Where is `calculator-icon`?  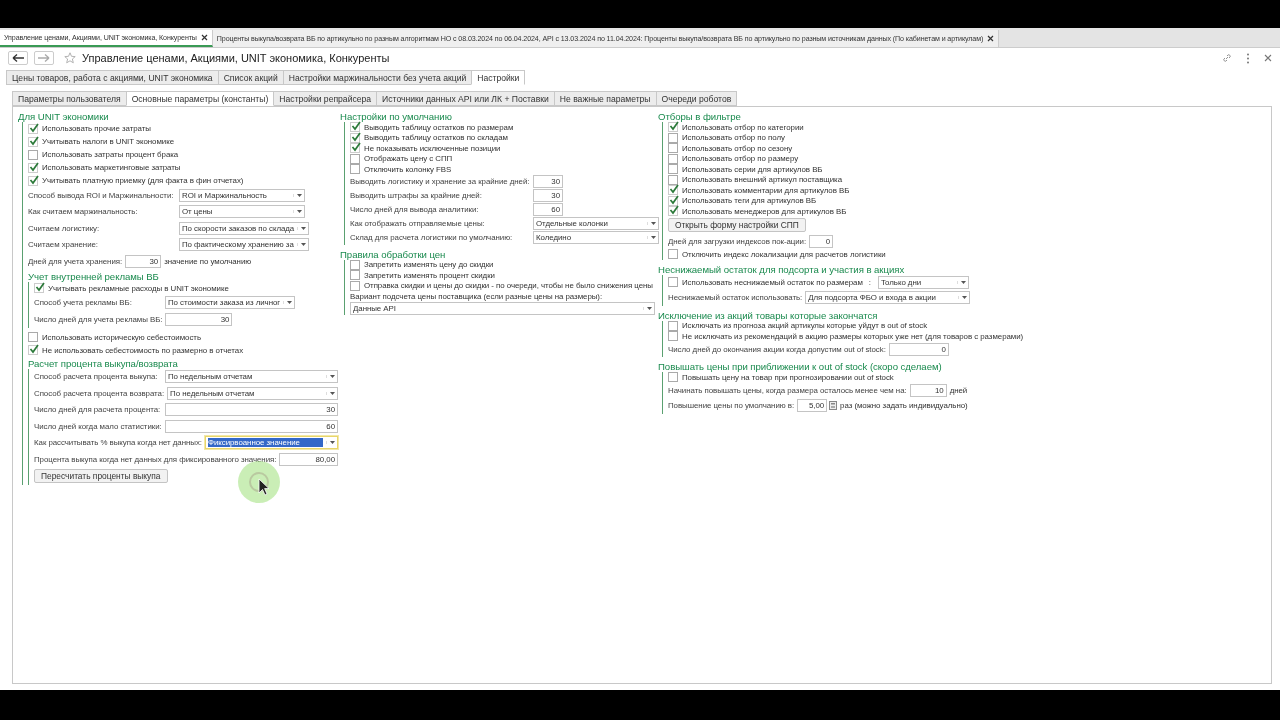
calculator-icon is located at coordinates (833, 406).